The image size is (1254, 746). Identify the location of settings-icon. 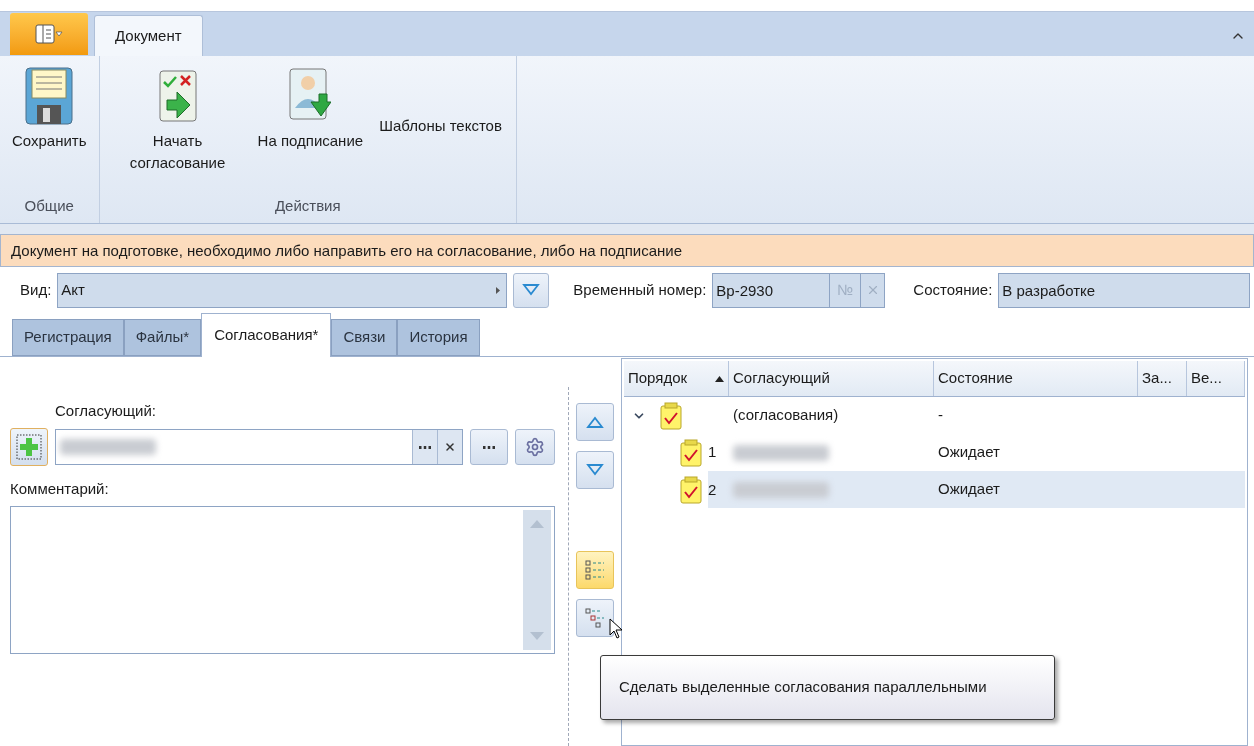
(535, 447).